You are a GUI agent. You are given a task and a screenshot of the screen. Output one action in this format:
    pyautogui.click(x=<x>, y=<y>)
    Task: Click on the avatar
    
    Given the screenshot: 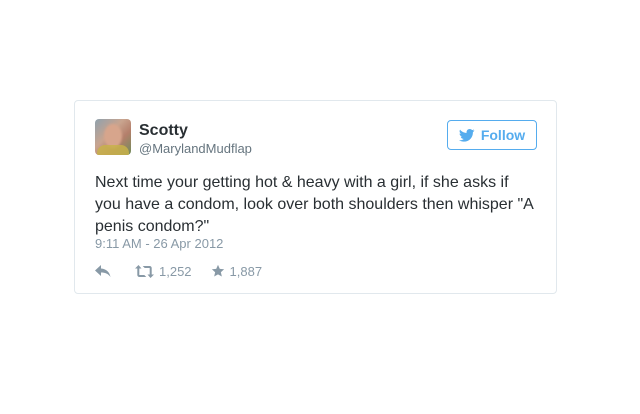 What is the action you would take?
    pyautogui.click(x=113, y=137)
    